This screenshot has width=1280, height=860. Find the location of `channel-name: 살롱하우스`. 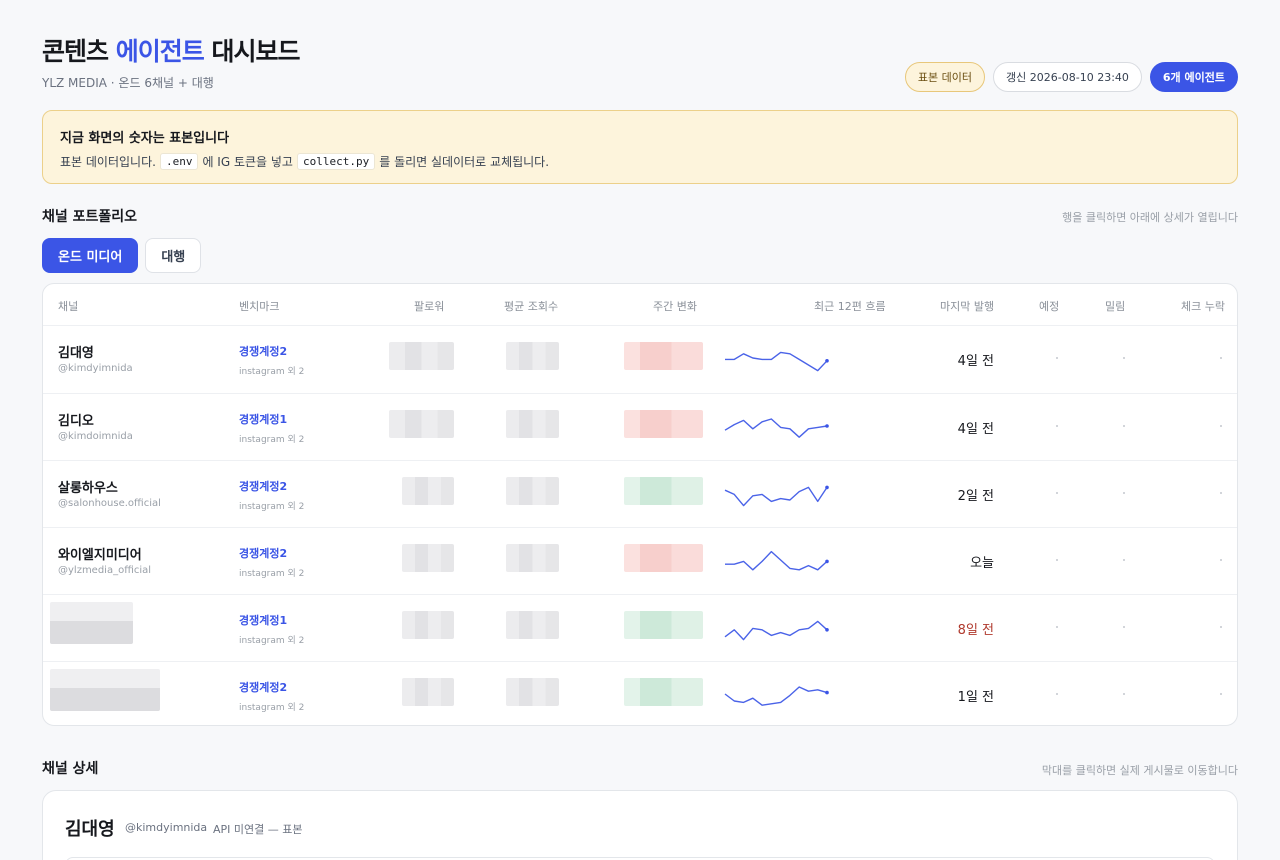

channel-name: 살롱하우스 is located at coordinates (88, 488).